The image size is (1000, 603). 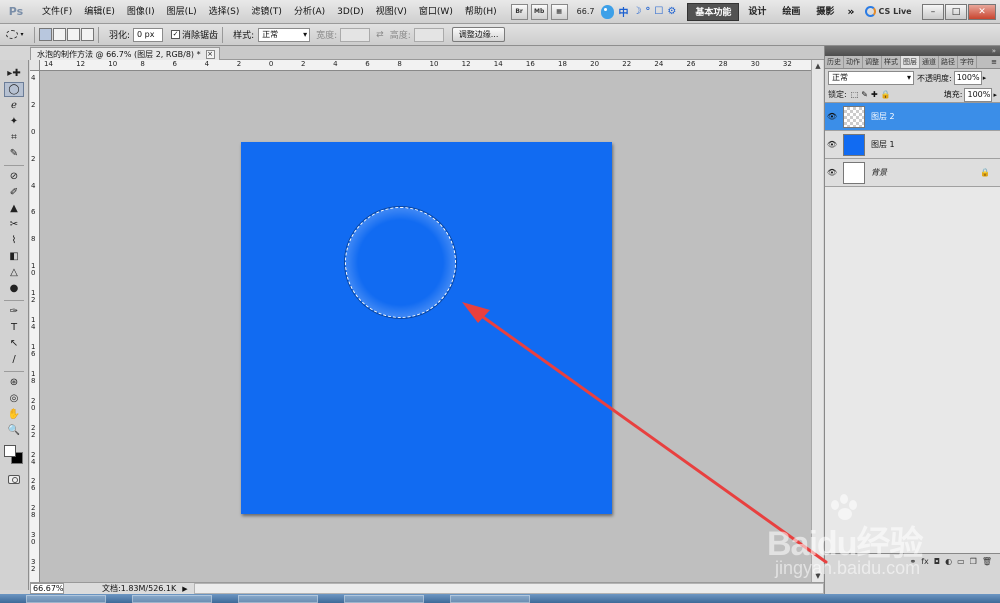 I want to click on collapse-arrow-icon: », so click(x=994, y=51).